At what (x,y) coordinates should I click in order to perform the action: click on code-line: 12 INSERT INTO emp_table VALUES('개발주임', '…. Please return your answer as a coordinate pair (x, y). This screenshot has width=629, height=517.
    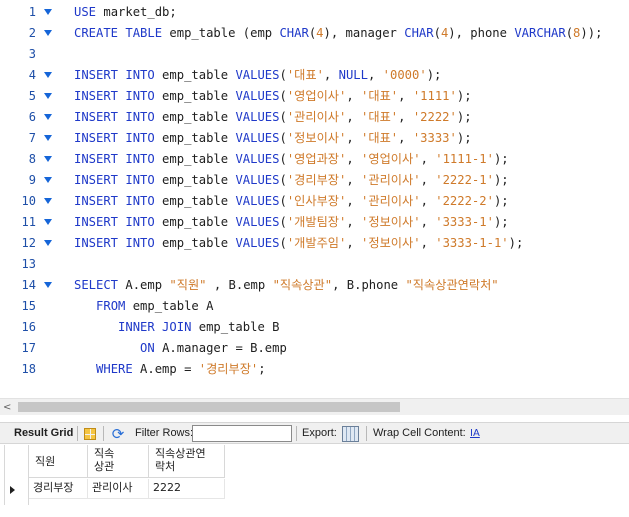
    Looking at the image, I should click on (314, 243).